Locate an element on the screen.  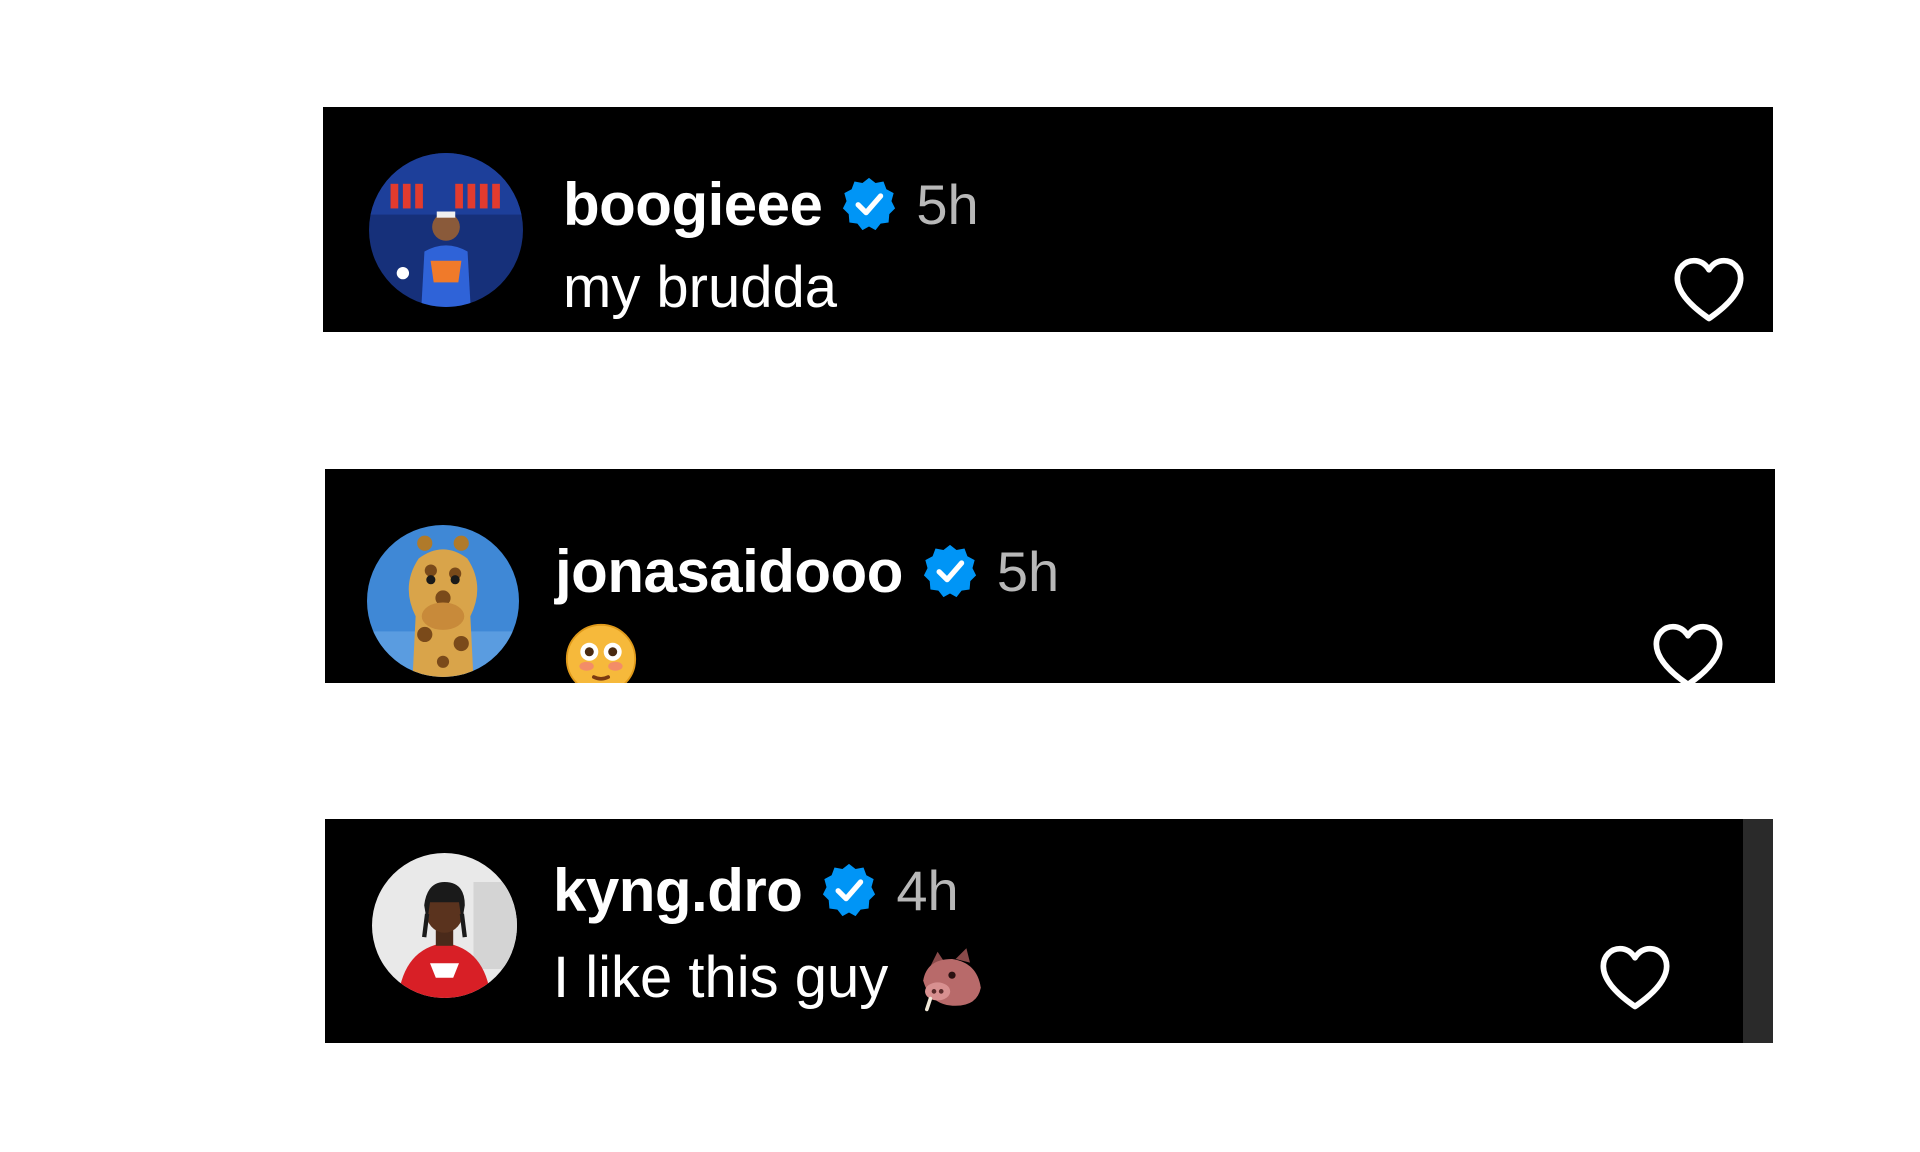
comment-header: jonasaidooo 5h is located at coordinates (807, 571).